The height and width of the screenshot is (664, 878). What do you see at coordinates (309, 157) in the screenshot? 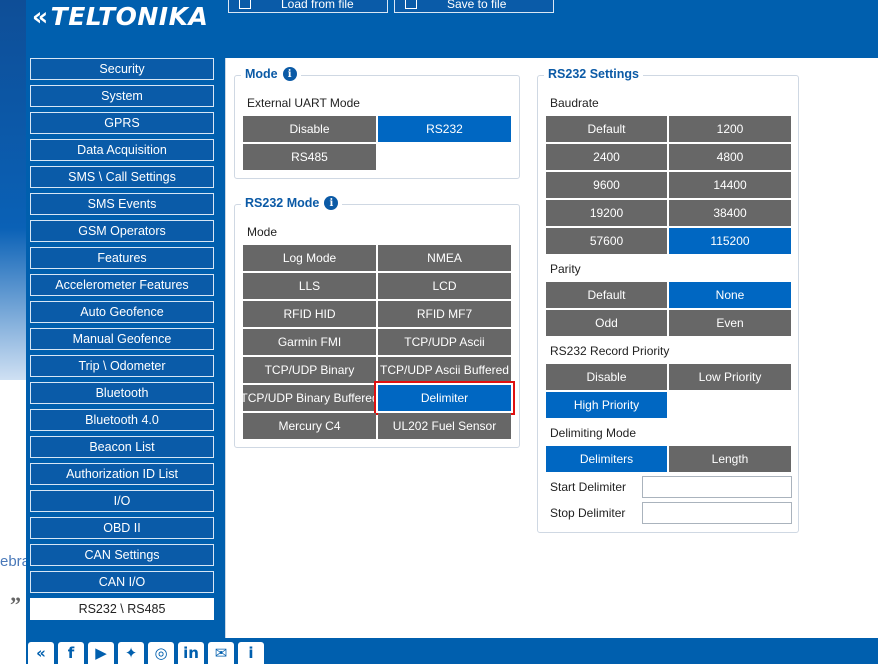
I see `uart-mode-option-rs485: RS485` at bounding box center [309, 157].